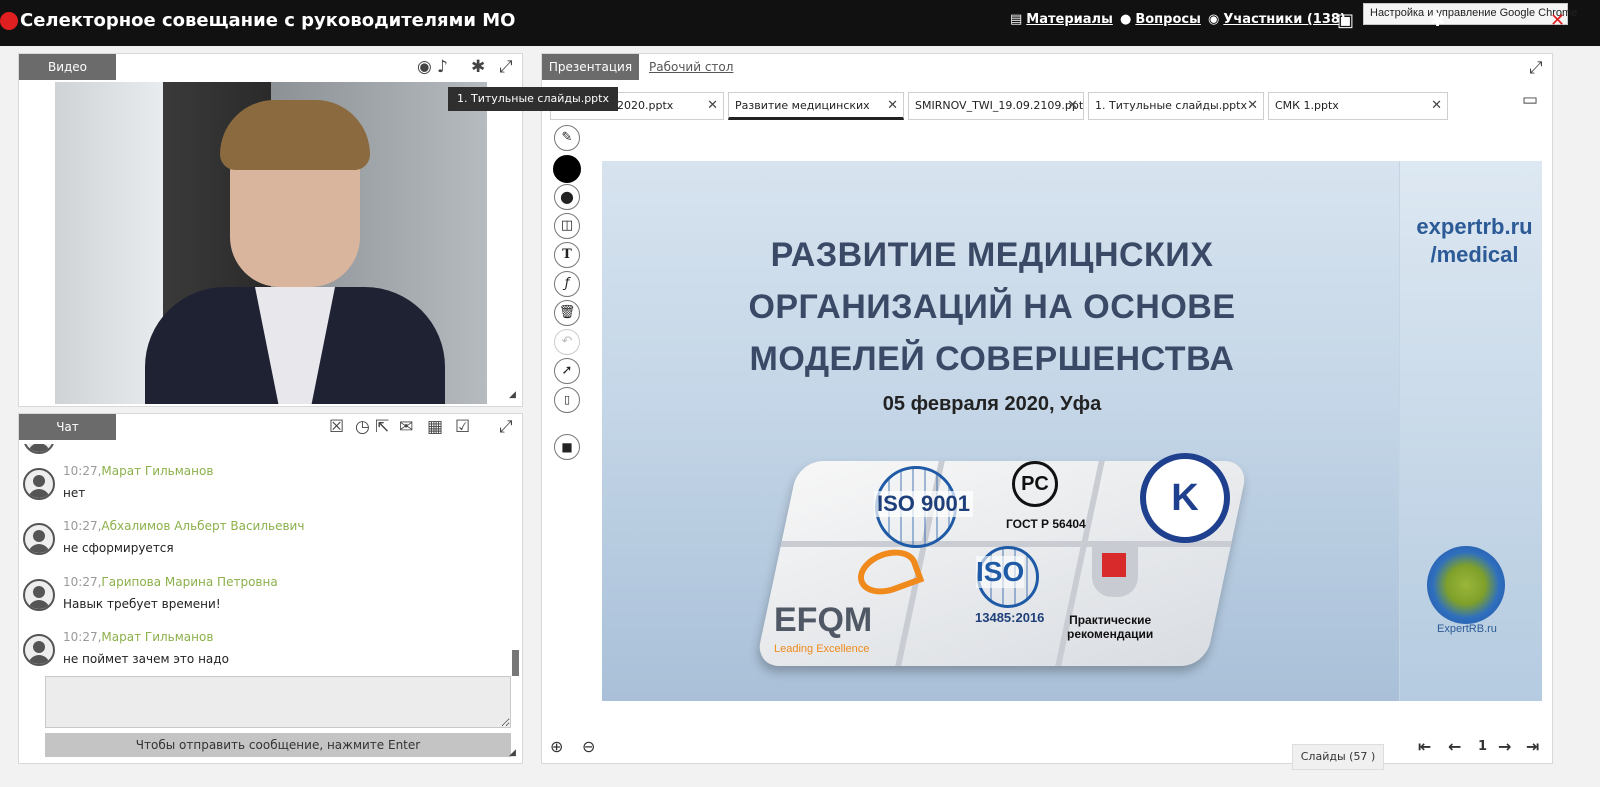  Describe the element at coordinates (9, 21) in the screenshot. I see `recording-indicator-icon` at that location.